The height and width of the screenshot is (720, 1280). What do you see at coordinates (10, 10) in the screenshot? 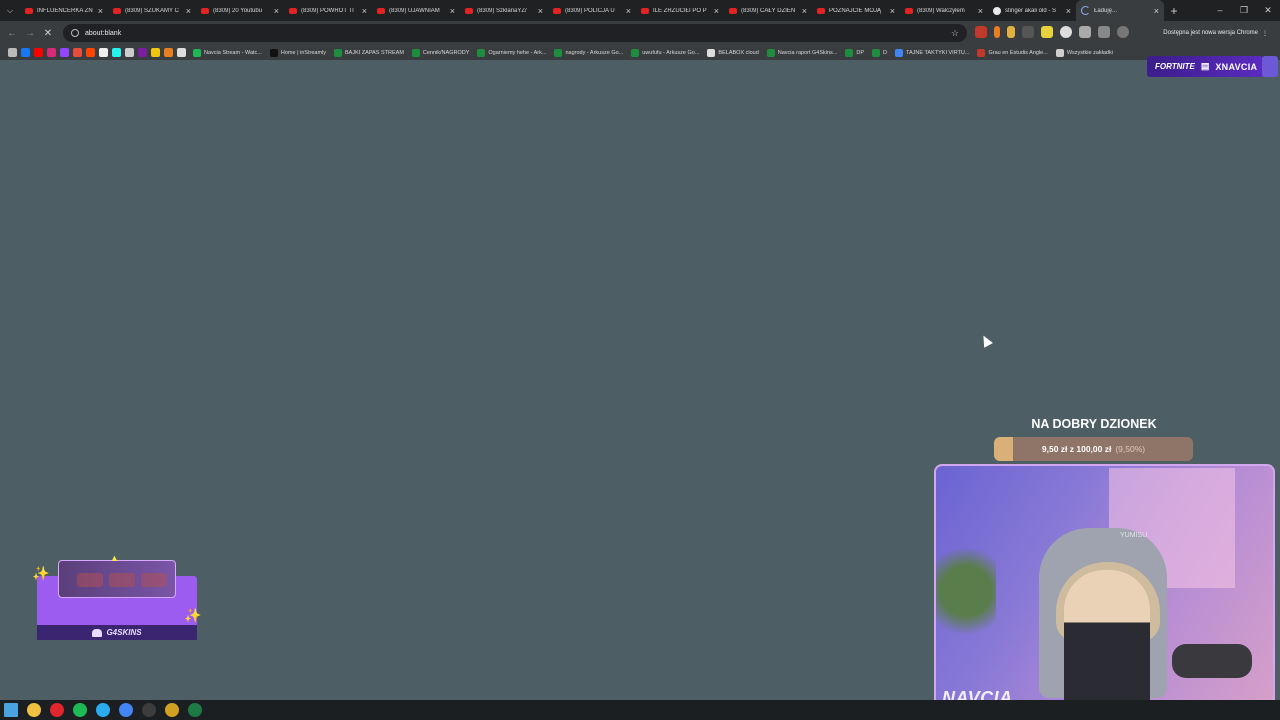
I see `tab-search-icon: ⌵` at bounding box center [10, 10].